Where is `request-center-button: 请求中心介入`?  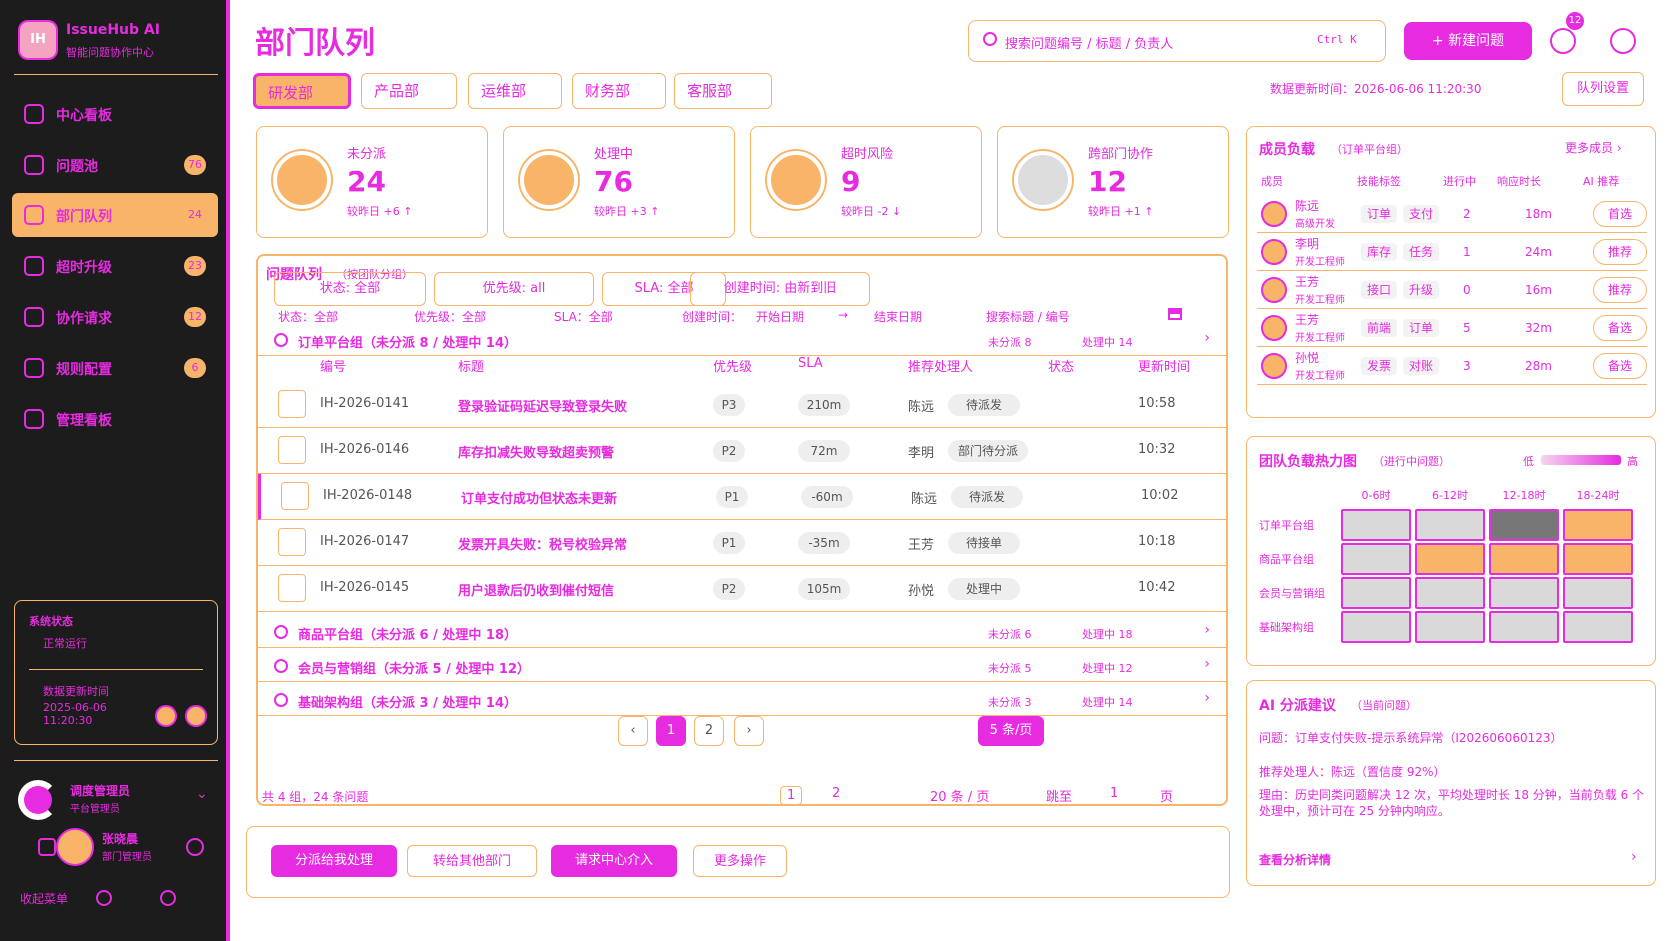 request-center-button: 请求中心介入 is located at coordinates (614, 861).